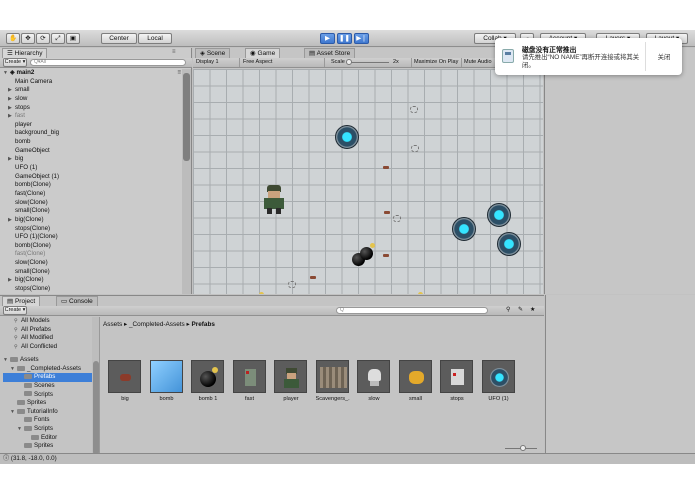 The height and width of the screenshot is (494, 695). I want to click on play-button: ▶, so click(327, 38).